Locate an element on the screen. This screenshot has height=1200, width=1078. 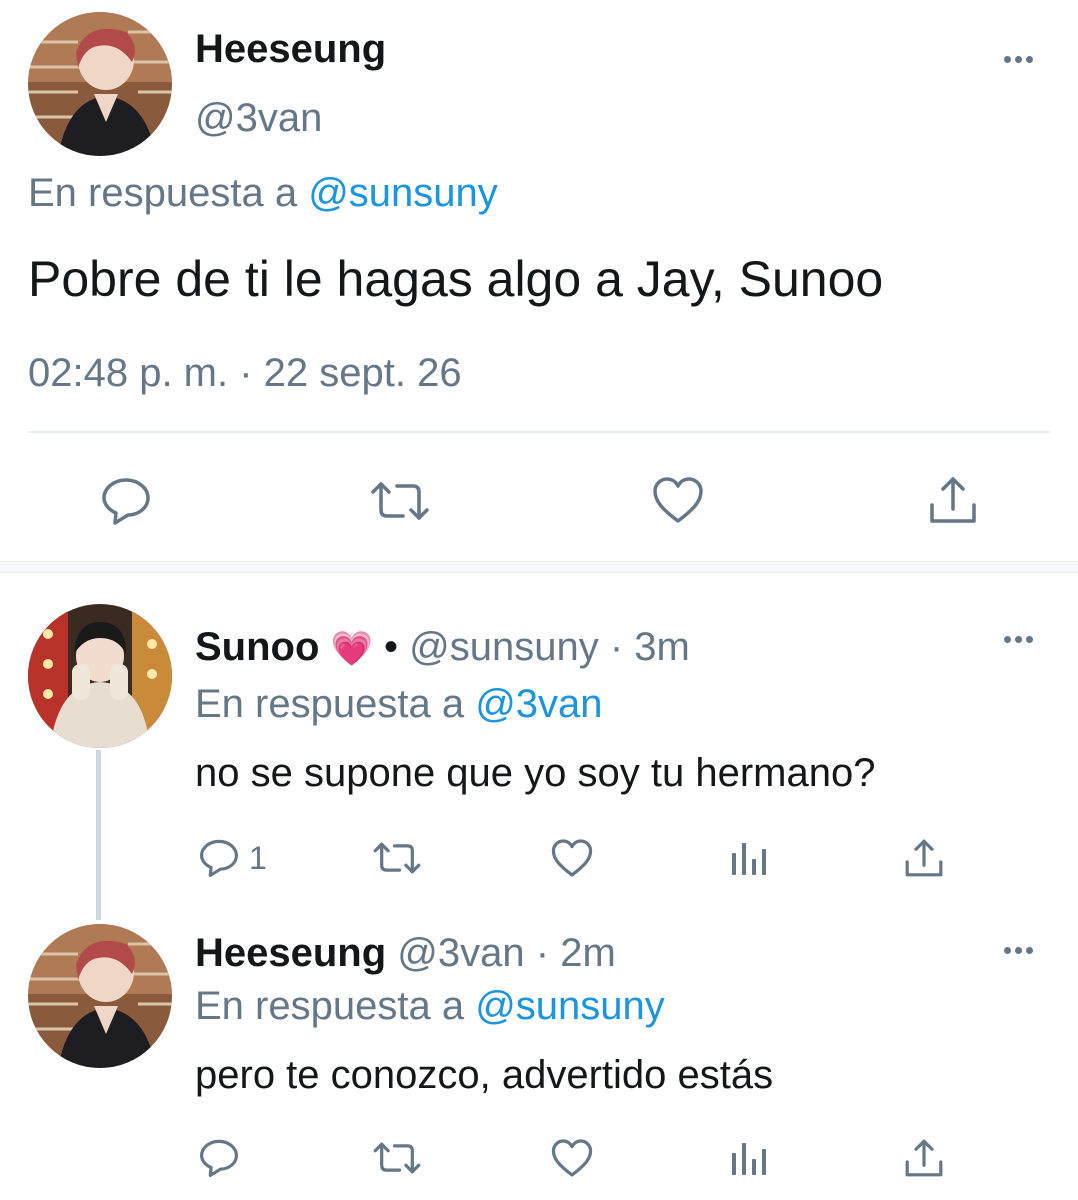
thread-line is located at coordinates (98, 835).